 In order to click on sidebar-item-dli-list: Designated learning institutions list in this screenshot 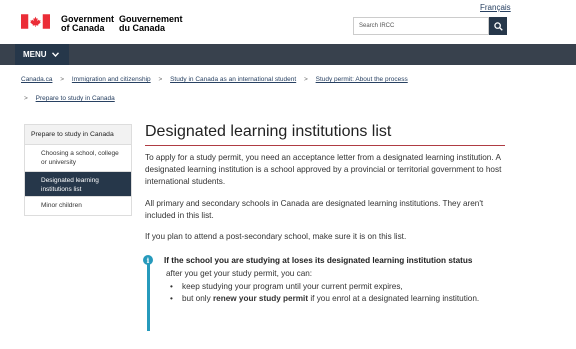, I will do `click(78, 184)`.